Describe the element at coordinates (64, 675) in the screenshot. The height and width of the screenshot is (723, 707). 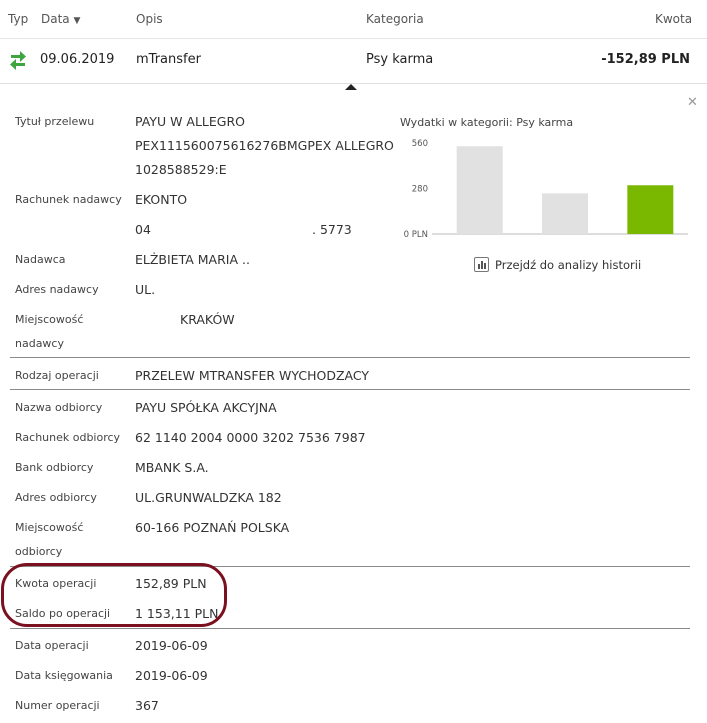
I see `booking-date-label: Data księgowania` at that location.